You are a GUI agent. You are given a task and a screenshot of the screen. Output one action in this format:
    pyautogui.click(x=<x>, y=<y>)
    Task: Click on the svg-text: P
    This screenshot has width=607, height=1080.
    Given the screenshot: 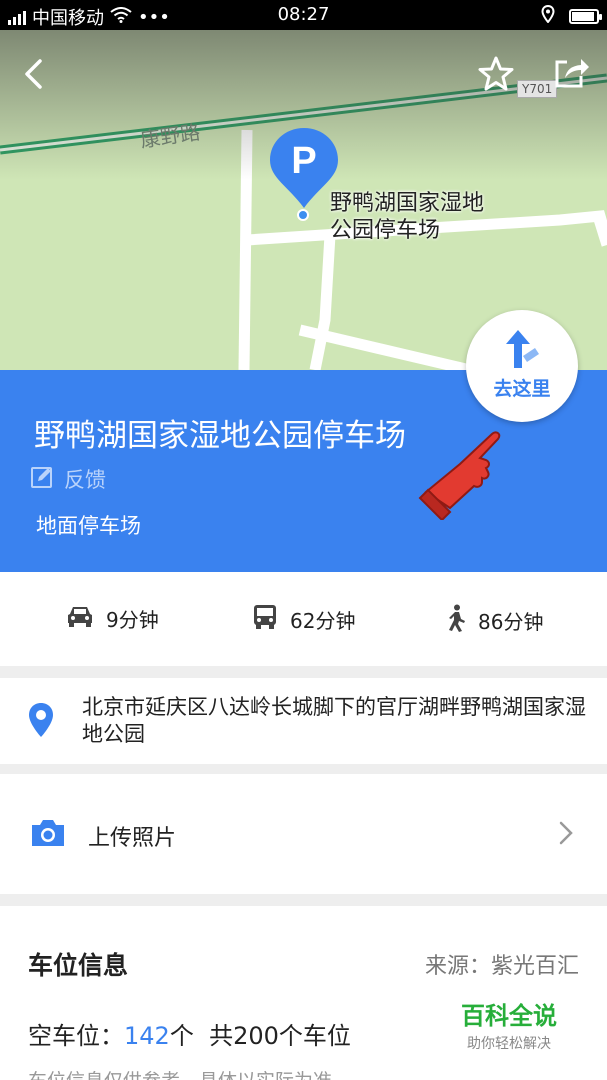 What is the action you would take?
    pyautogui.click(x=303, y=161)
    